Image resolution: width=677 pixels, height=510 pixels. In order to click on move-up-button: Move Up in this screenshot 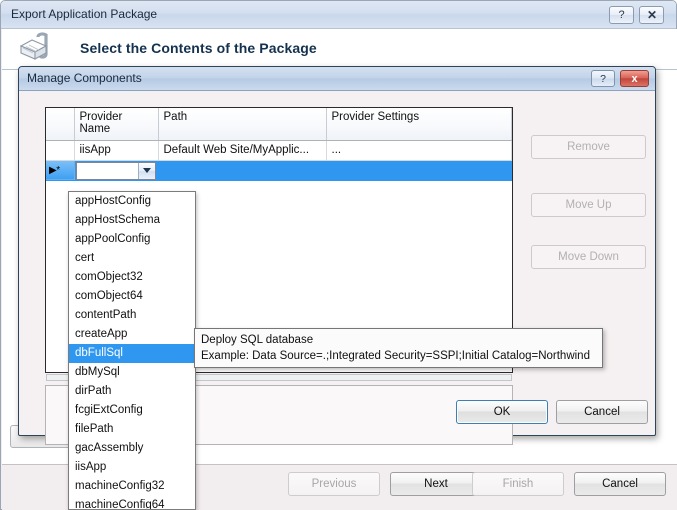, I will do `click(588, 205)`.